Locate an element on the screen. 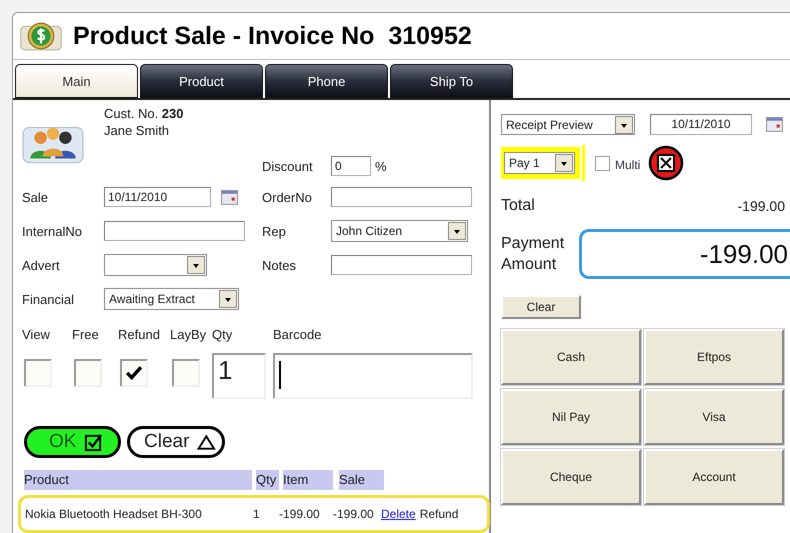 The height and width of the screenshot is (533, 790). total-label: Total is located at coordinates (518, 206).